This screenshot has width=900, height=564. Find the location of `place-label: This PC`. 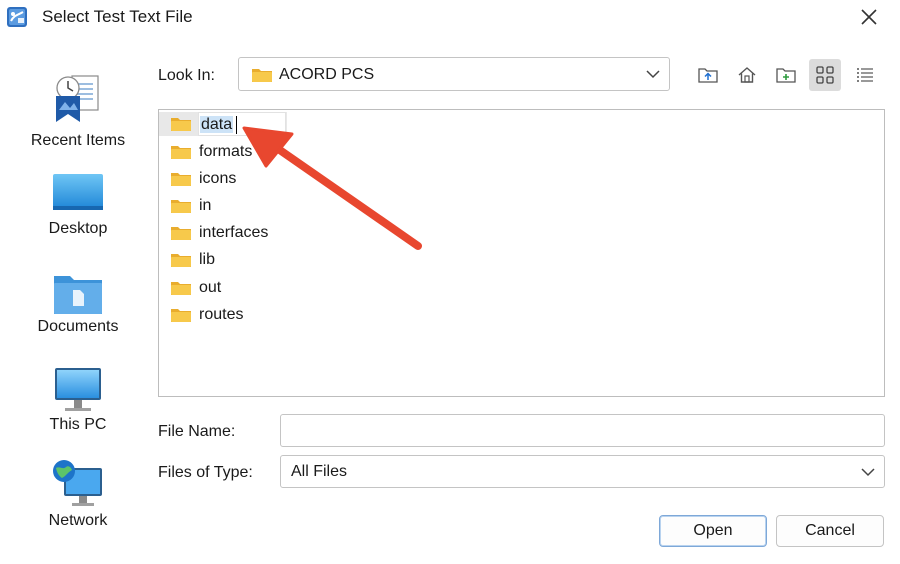

place-label: This PC is located at coordinates (78, 424).